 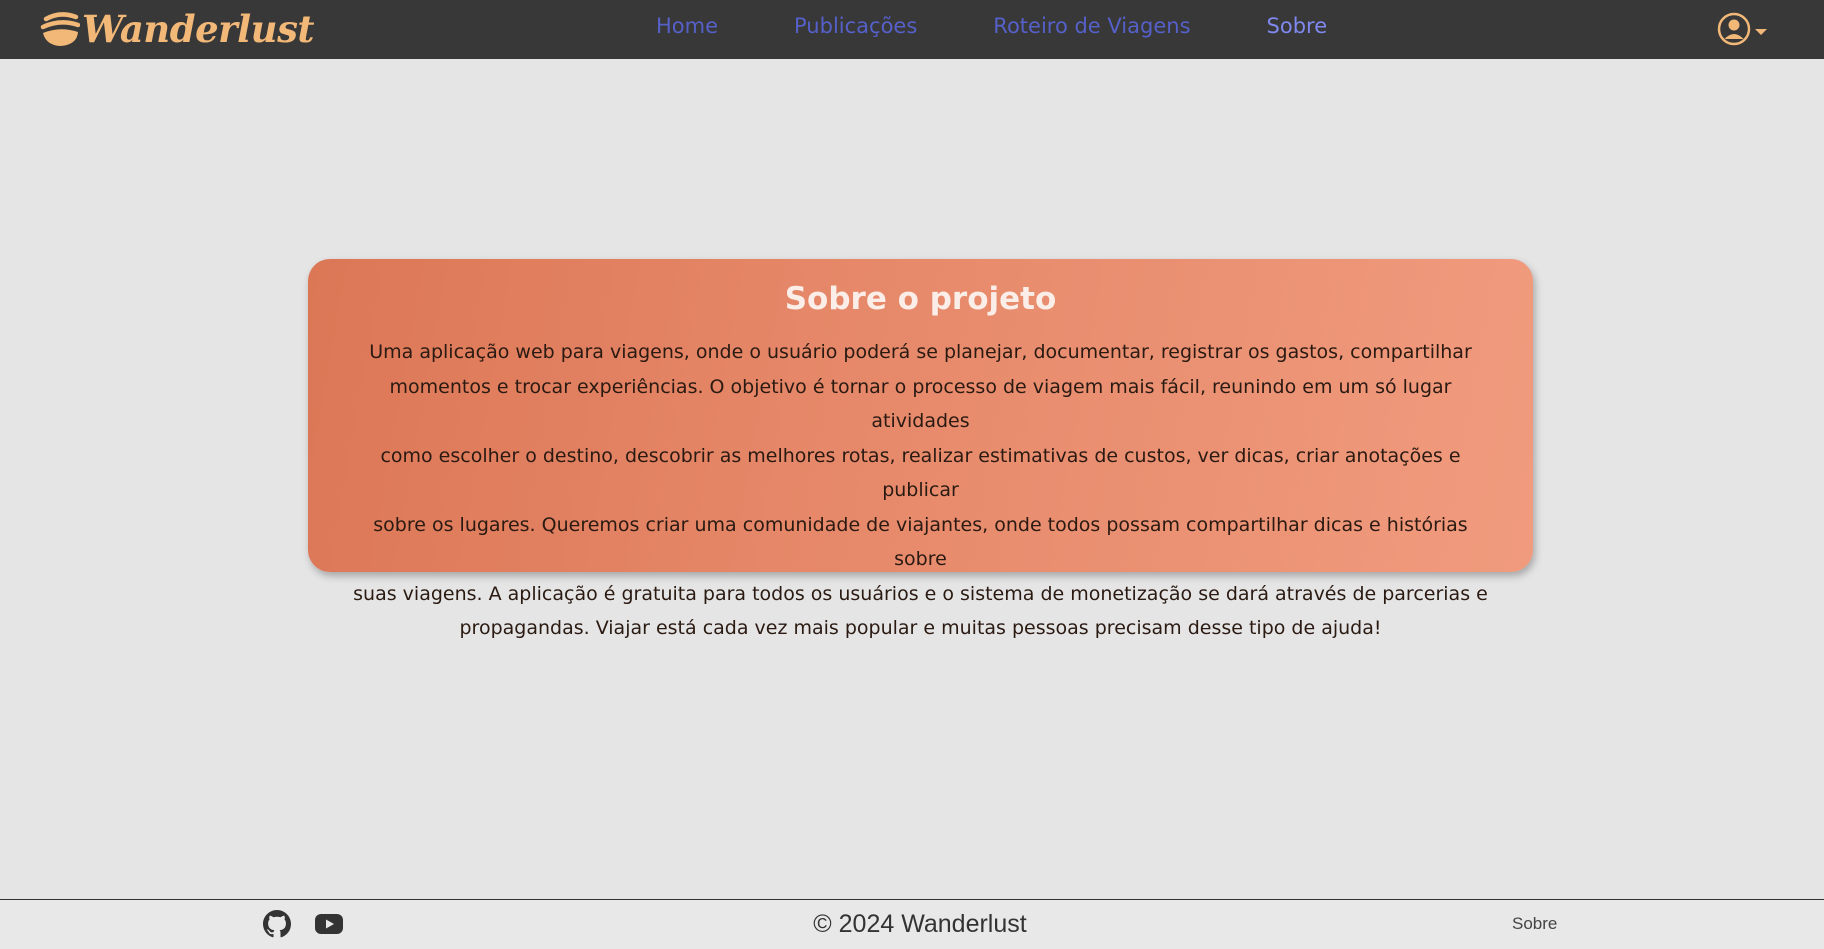 I want to click on nav-roteiro-de-viagens: Roteiro de Viagens, so click(x=1091, y=26).